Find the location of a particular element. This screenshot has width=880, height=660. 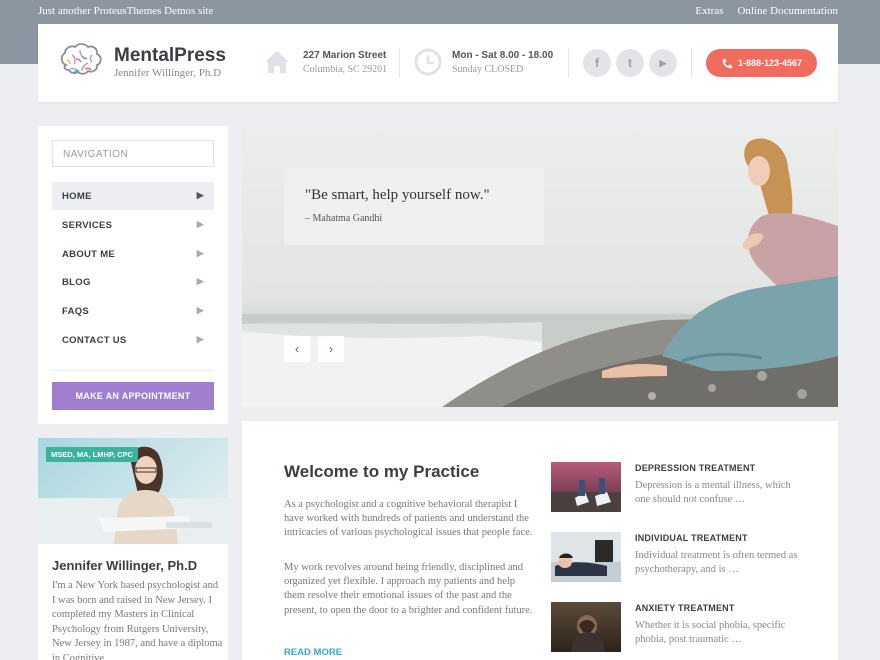

online-documentation-link: Online Documentation is located at coordinates (787, 11).